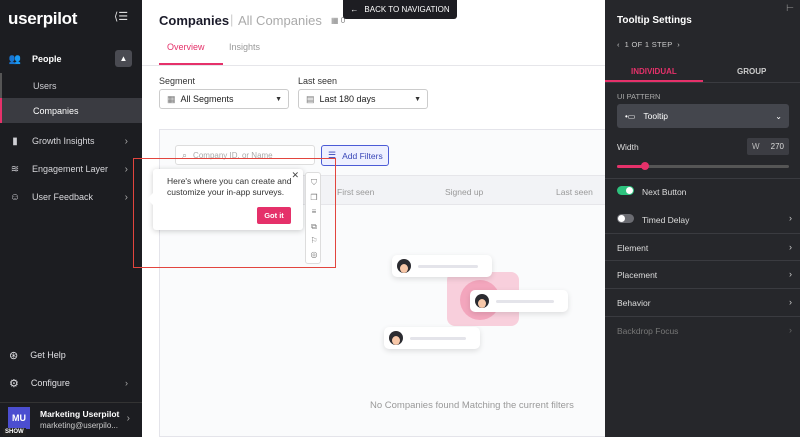 This screenshot has height=437, width=800. Describe the element at coordinates (373, 65) in the screenshot. I see `header-divider` at that location.